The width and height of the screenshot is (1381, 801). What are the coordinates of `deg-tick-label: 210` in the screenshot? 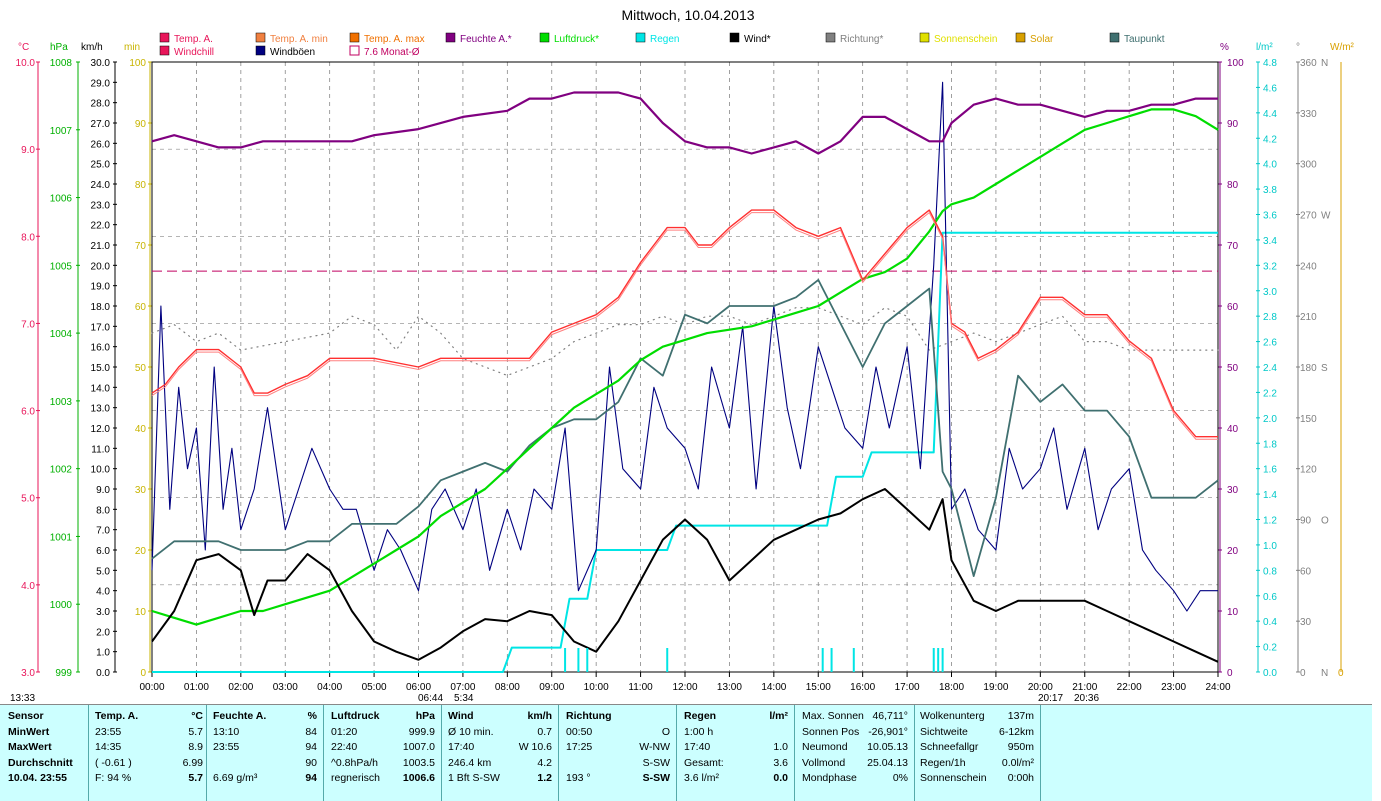 It's located at (1308, 317).